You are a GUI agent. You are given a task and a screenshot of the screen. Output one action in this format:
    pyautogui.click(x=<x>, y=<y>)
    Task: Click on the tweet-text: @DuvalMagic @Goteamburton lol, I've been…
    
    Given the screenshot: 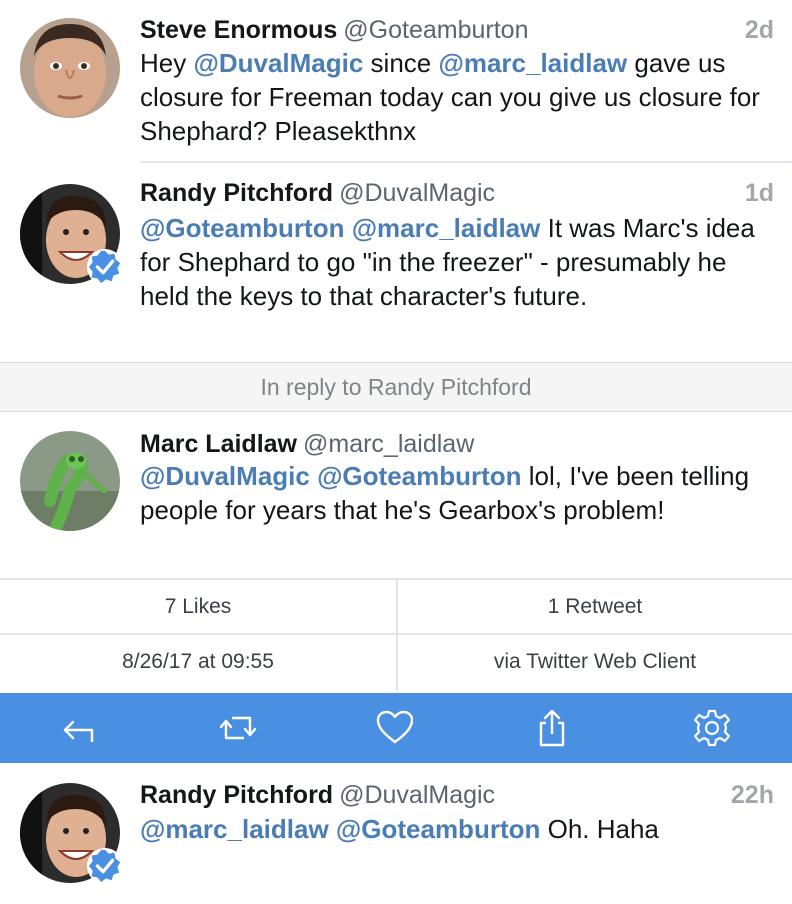 What is the action you would take?
    pyautogui.click(x=456, y=493)
    